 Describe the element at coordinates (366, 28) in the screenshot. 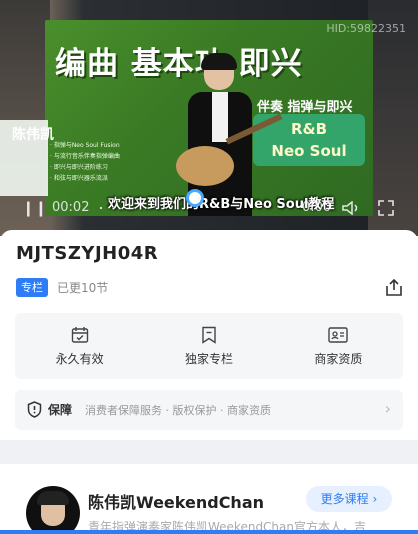

I see `video-watermark: HID:59822351` at that location.